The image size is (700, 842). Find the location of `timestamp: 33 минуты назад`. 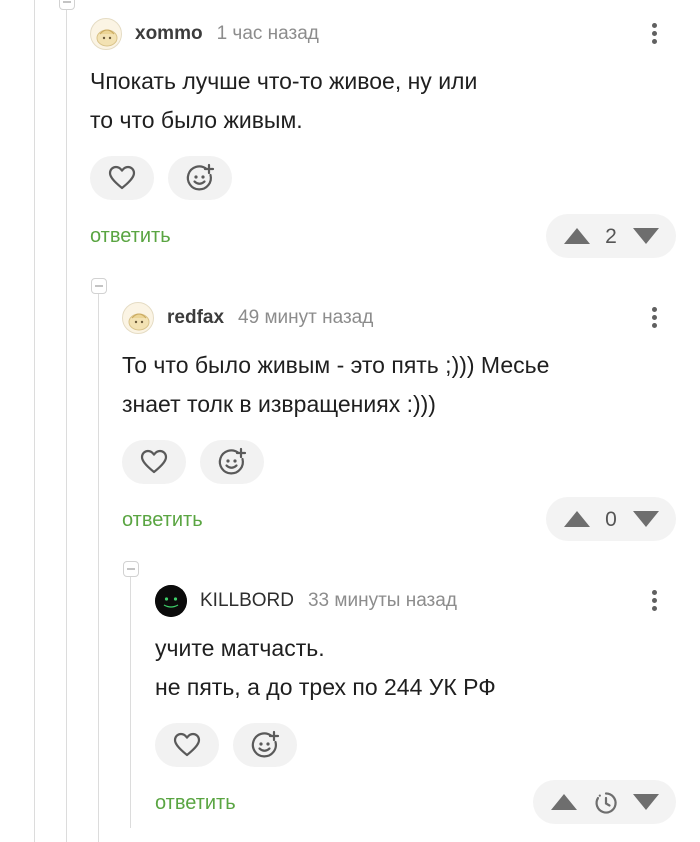

timestamp: 33 минуты назад is located at coordinates (382, 600).